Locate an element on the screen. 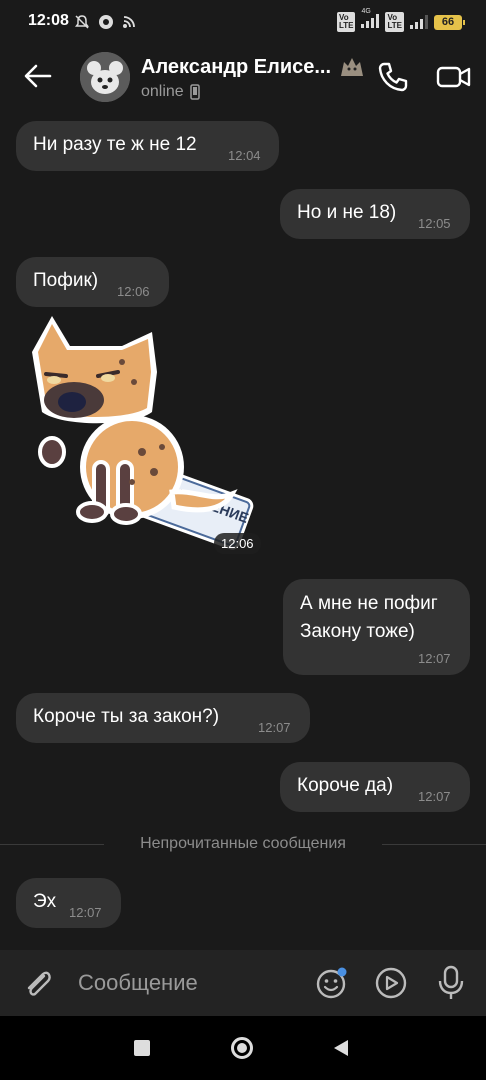  paperclip-icon is located at coordinates (38, 983).